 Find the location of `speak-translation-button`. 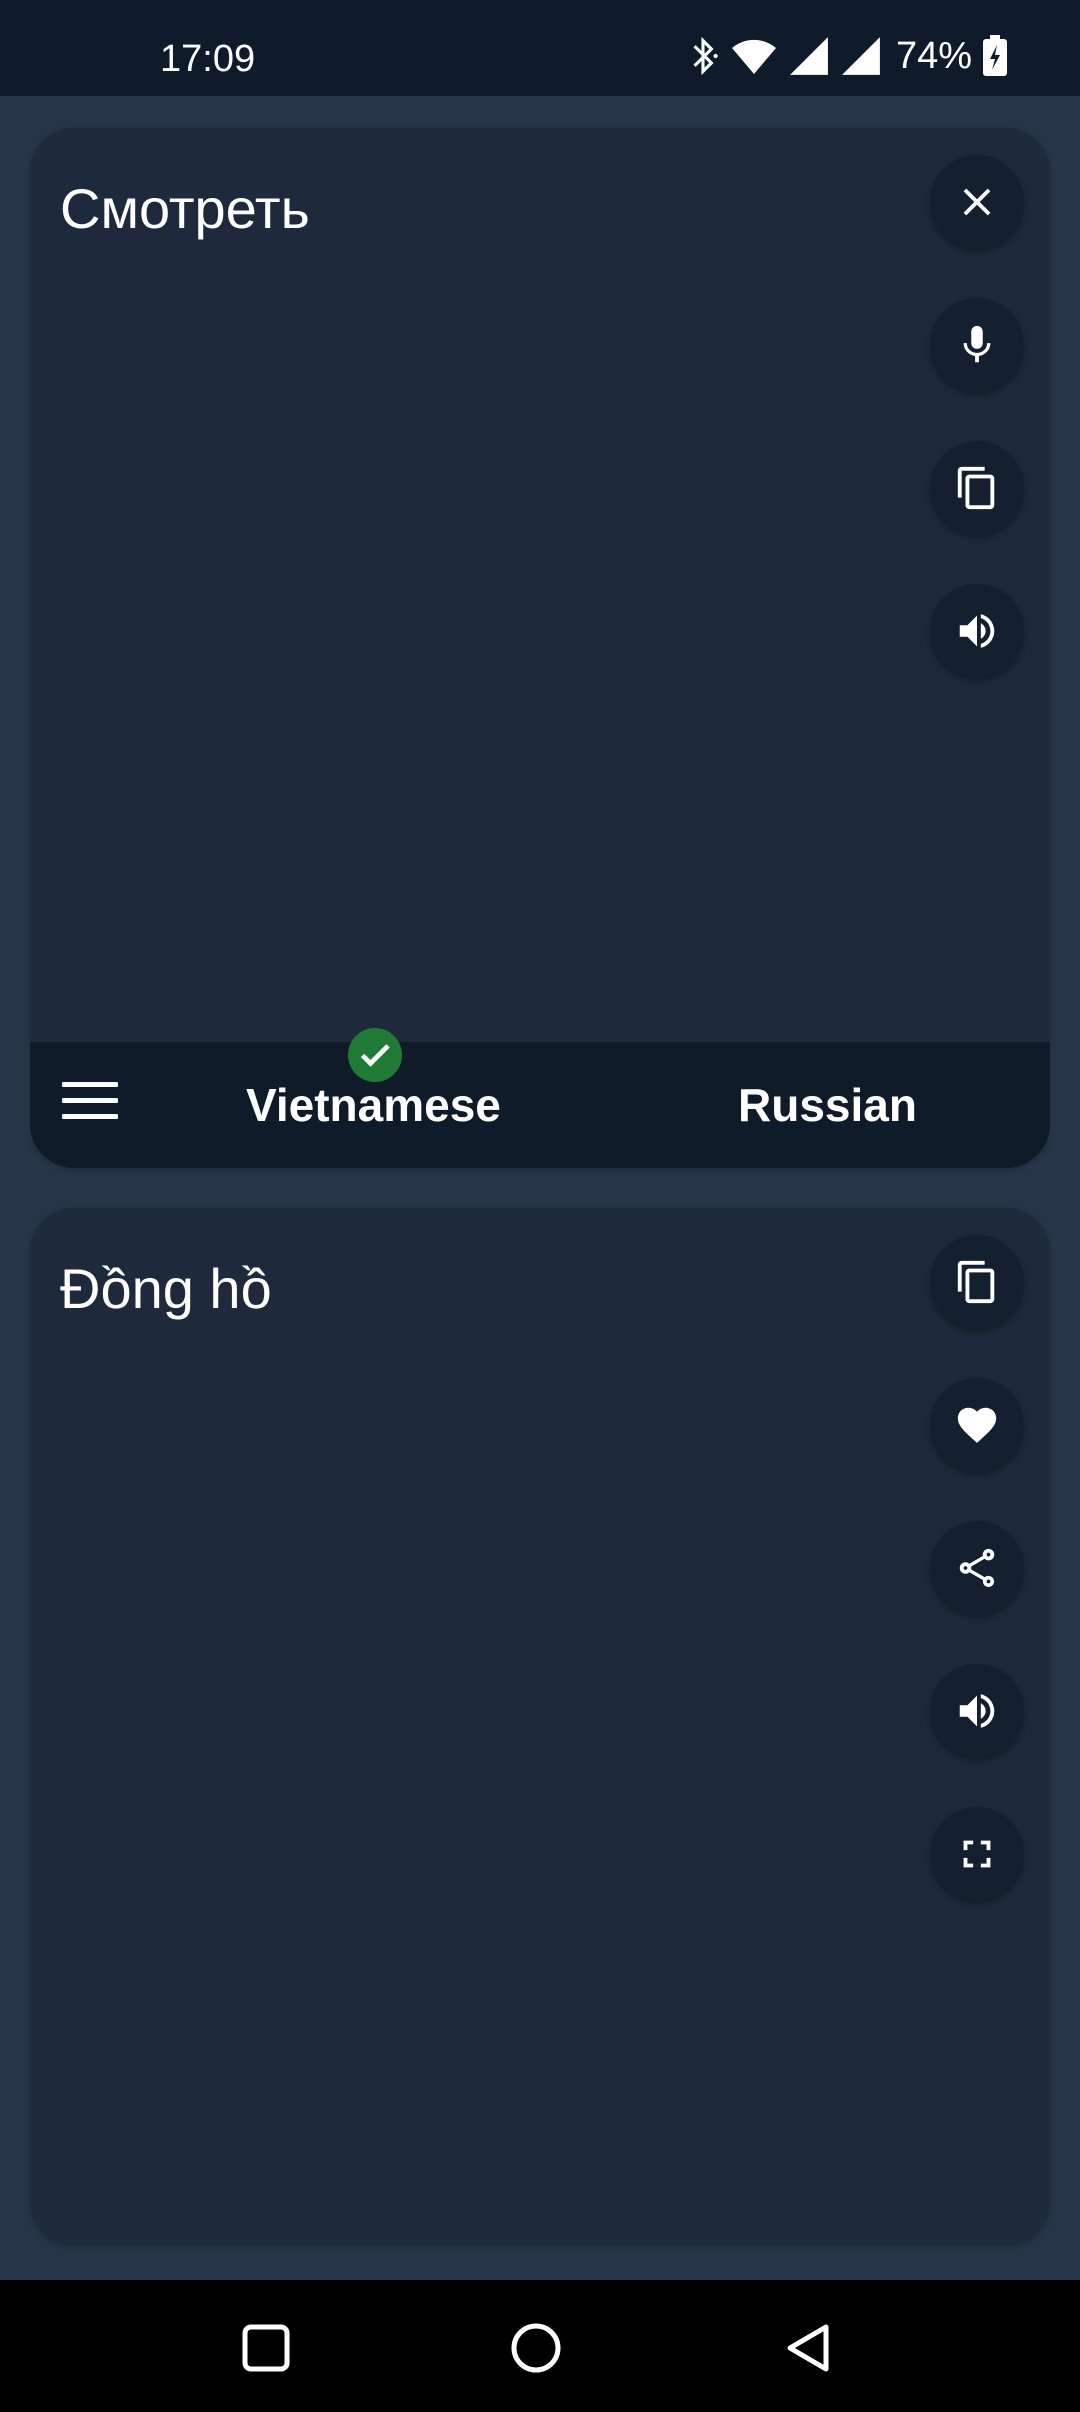

speak-translation-button is located at coordinates (977, 1711).